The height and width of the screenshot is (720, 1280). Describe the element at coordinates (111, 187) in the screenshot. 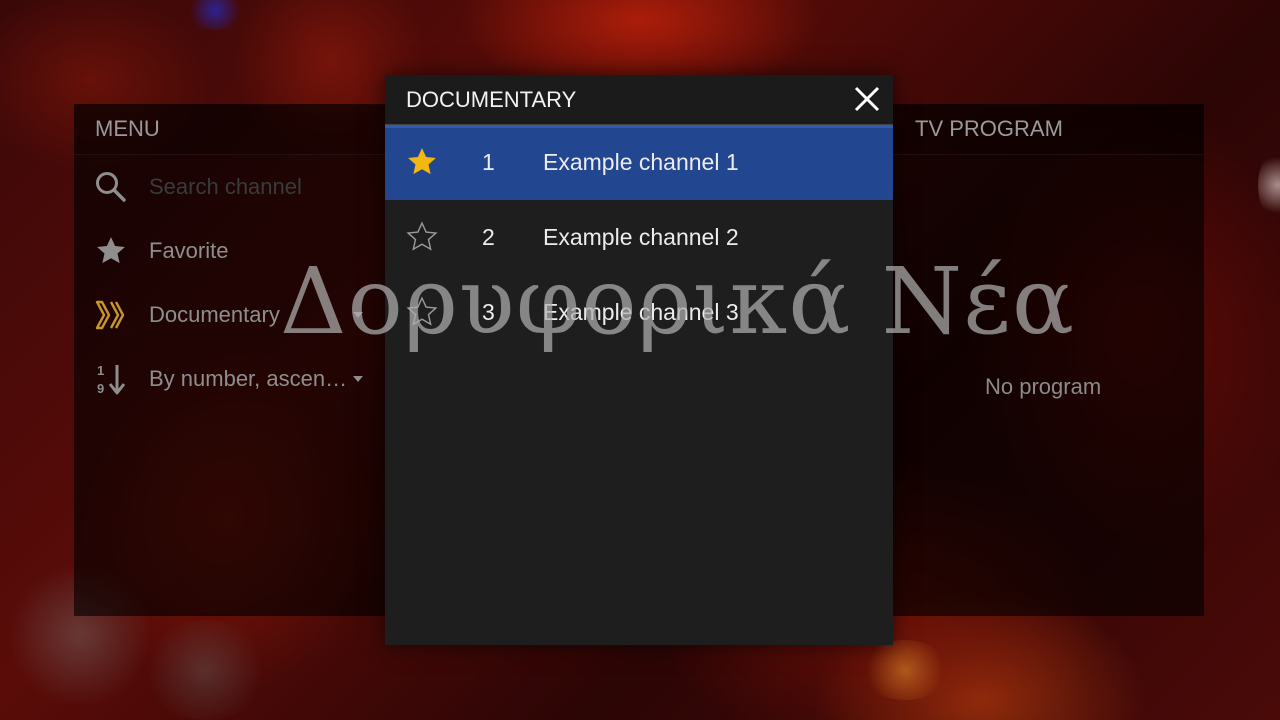

I see `search-icon` at that location.